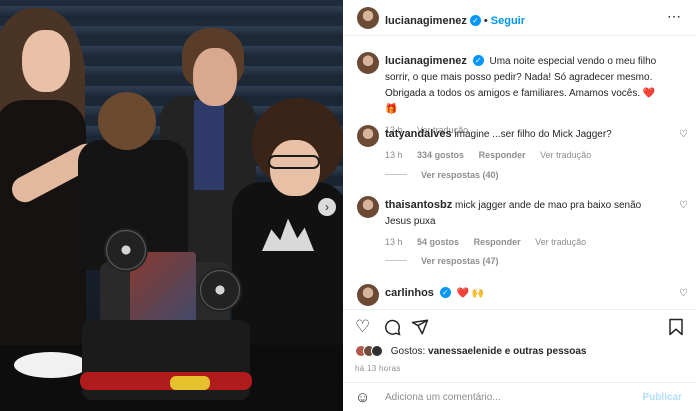 The width and height of the screenshot is (696, 411). Describe the element at coordinates (507, 351) in the screenshot. I see `likes-names: vanessaelenide e outras pessoas` at that location.